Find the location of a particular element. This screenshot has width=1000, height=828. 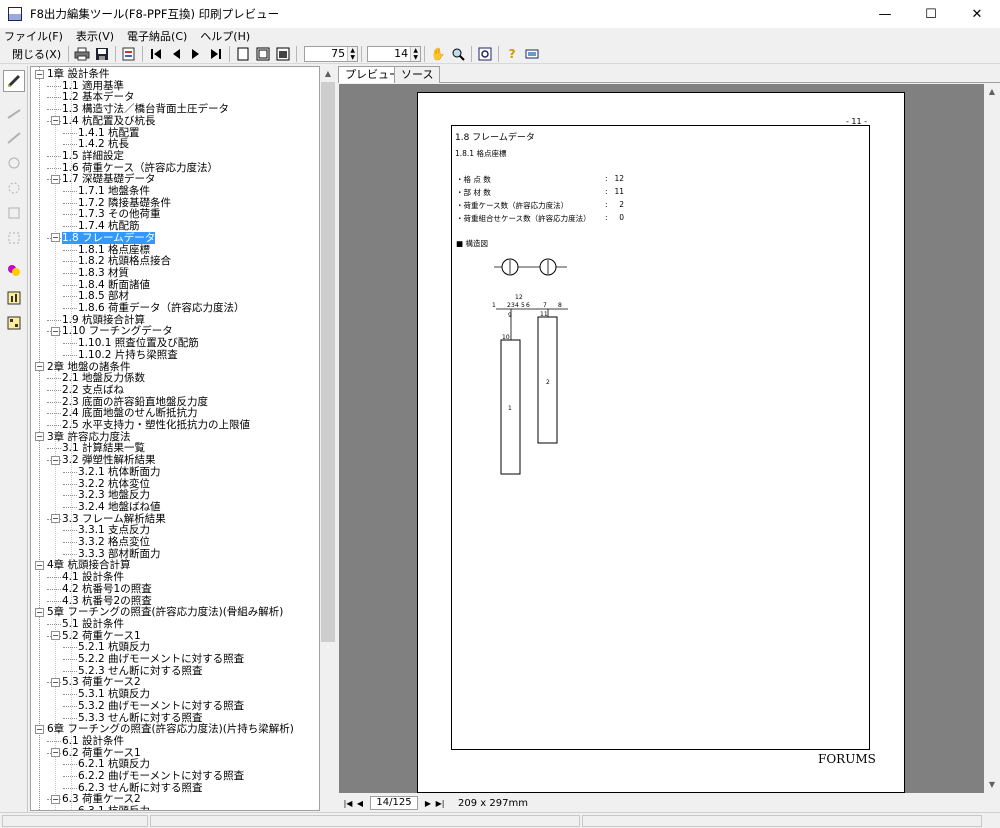

tree-item: 1.10.1 照査位置及び配筋 is located at coordinates (138, 343).